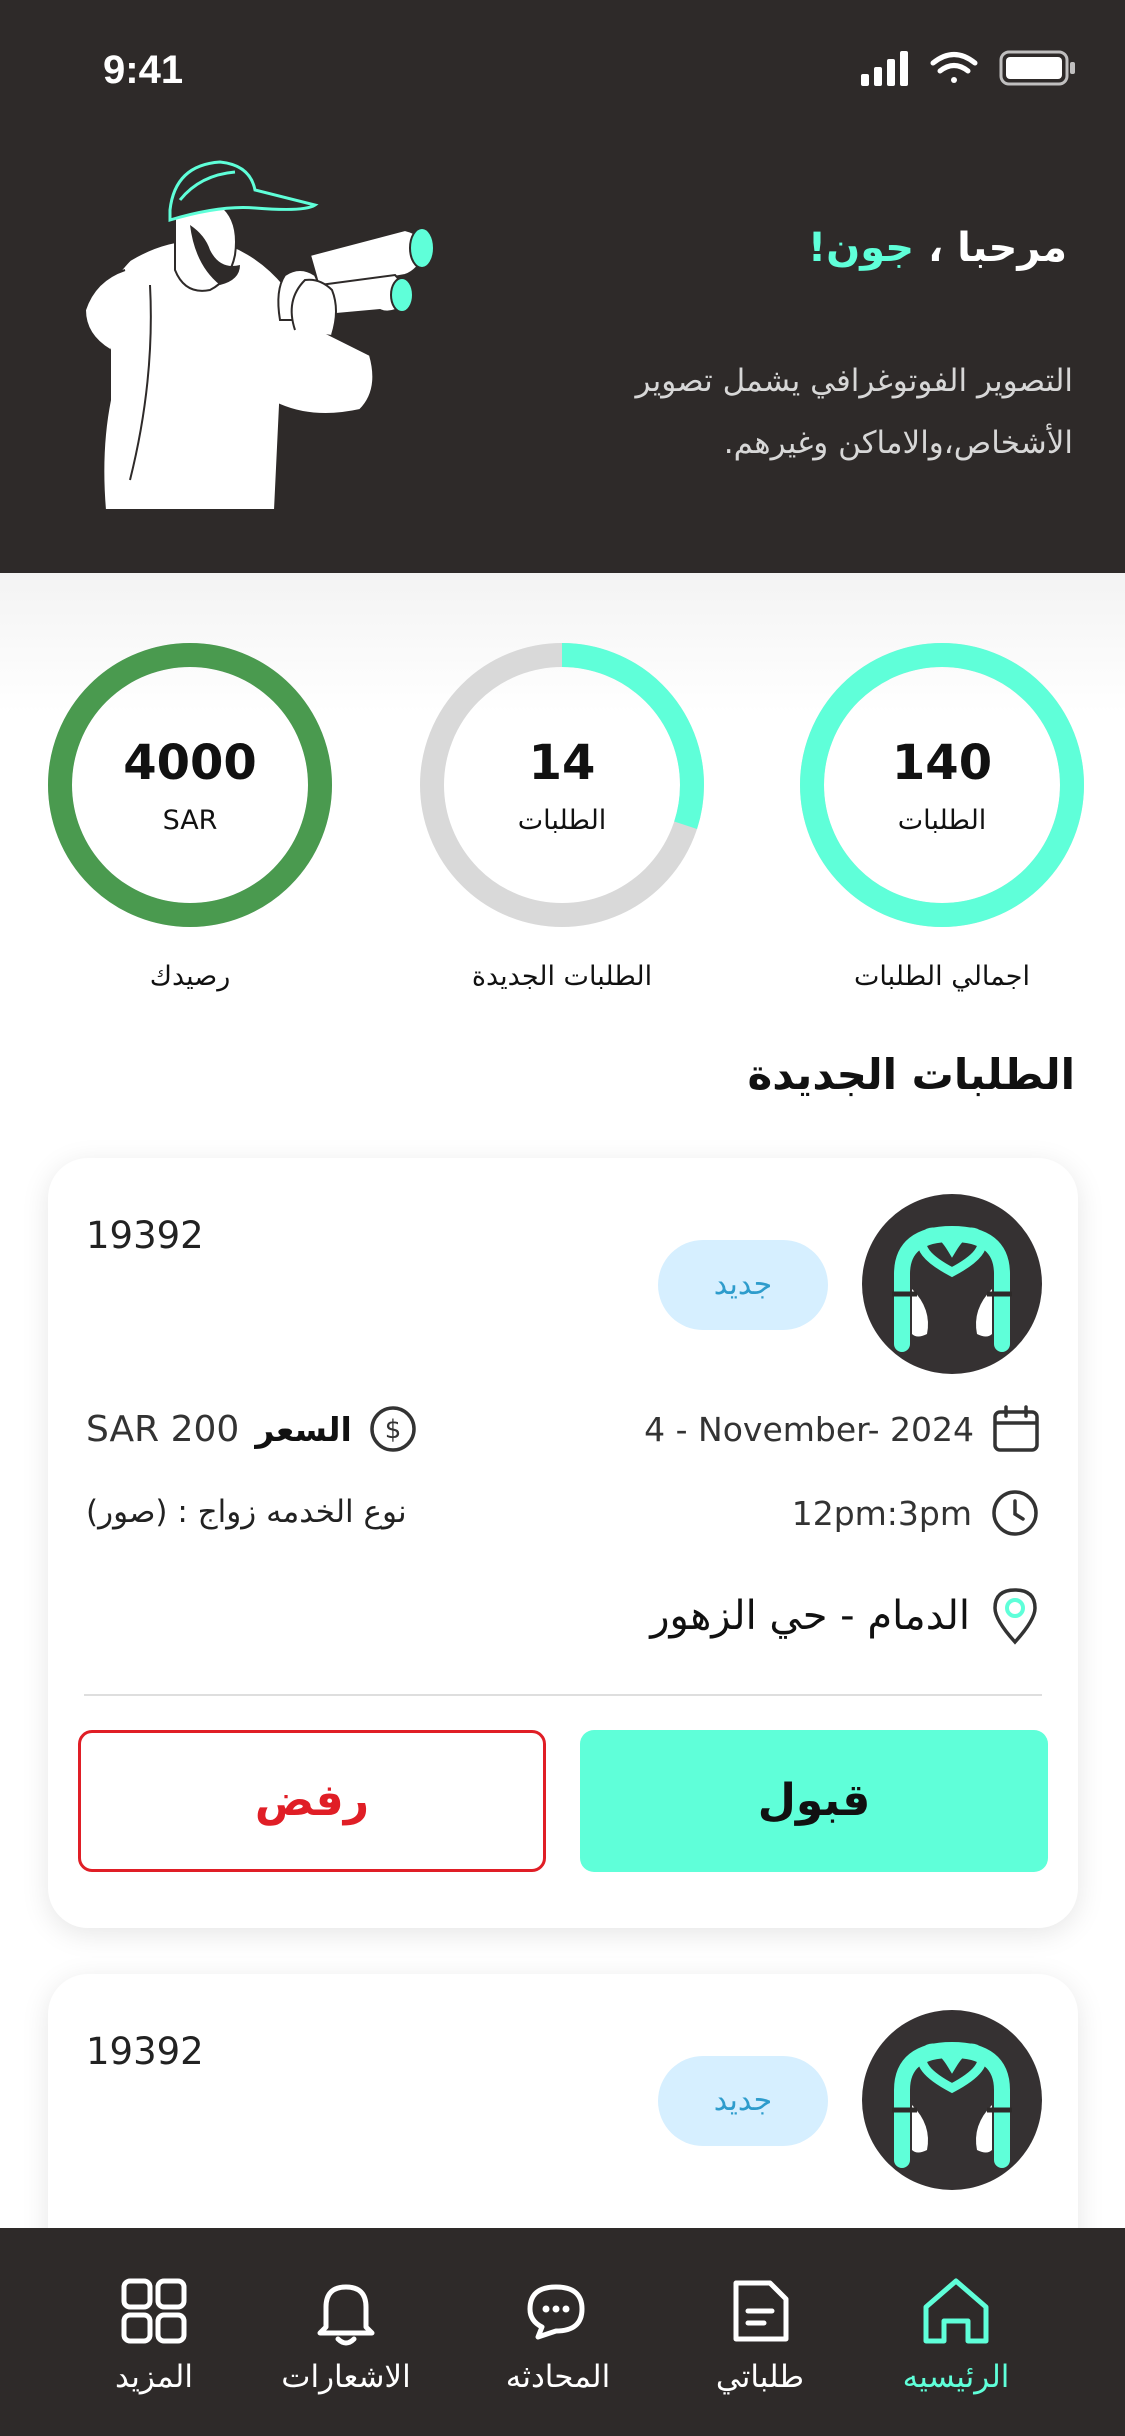 Image resolution: width=1125 pixels, height=2436 pixels. I want to click on nav-item-more: المزيد, so click(154, 2338).